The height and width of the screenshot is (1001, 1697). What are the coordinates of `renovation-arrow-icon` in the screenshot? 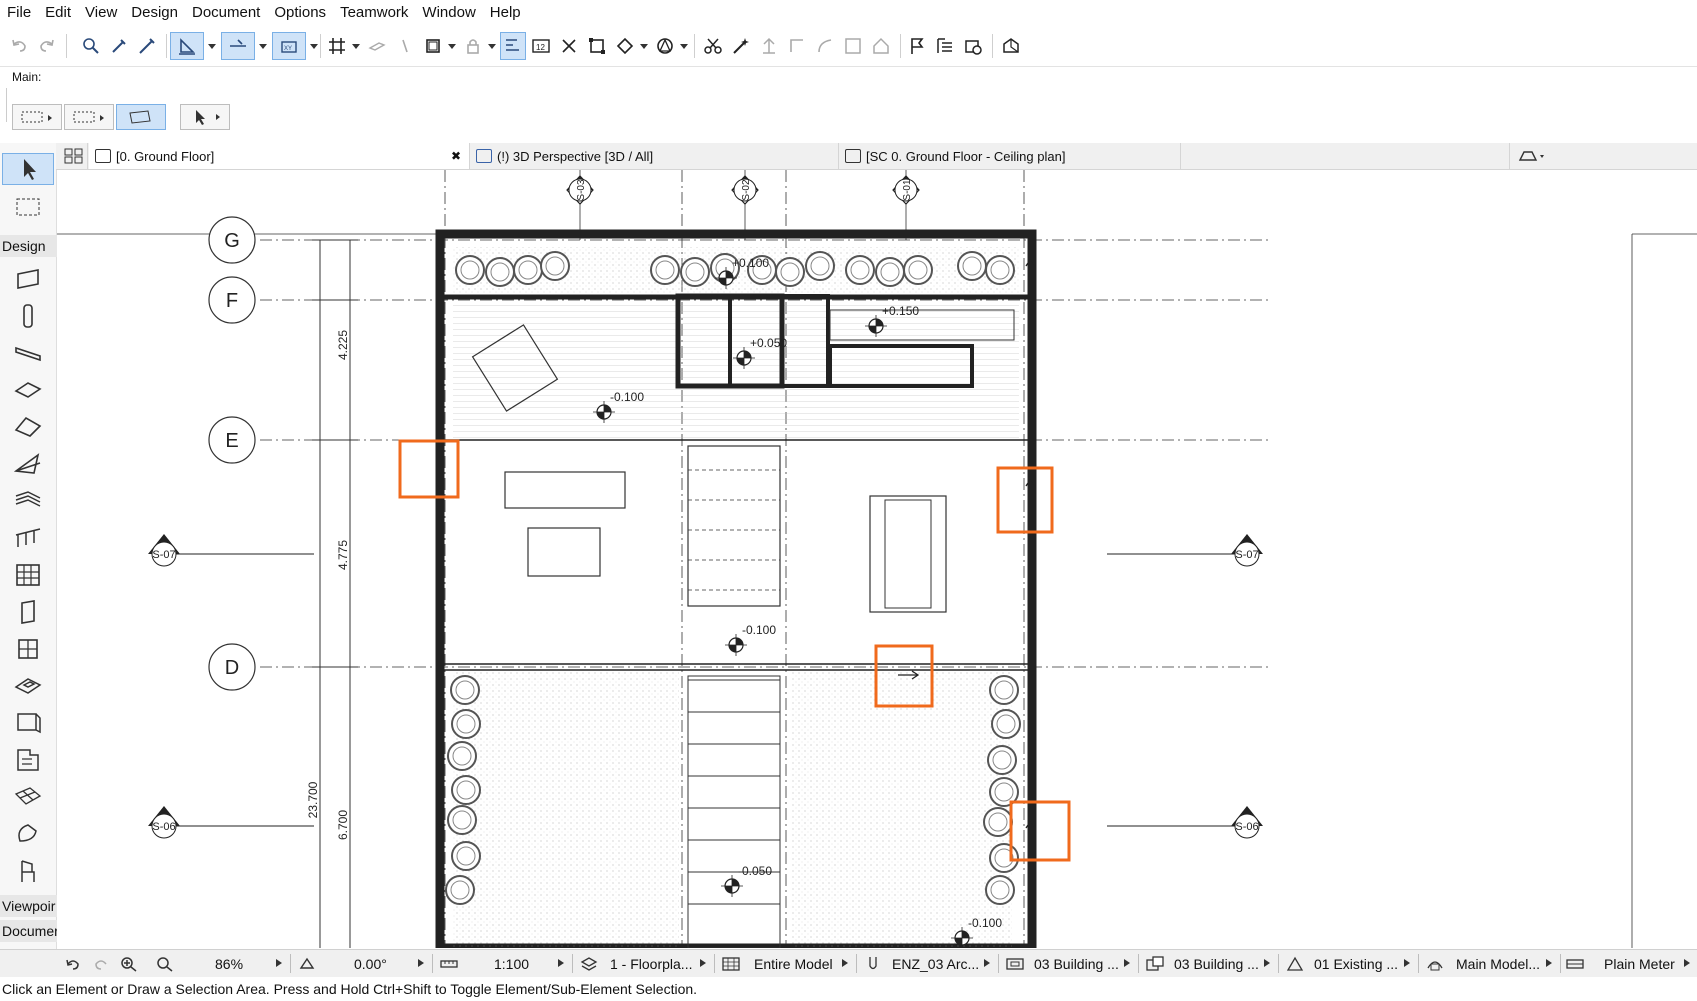 It's located at (1407, 963).